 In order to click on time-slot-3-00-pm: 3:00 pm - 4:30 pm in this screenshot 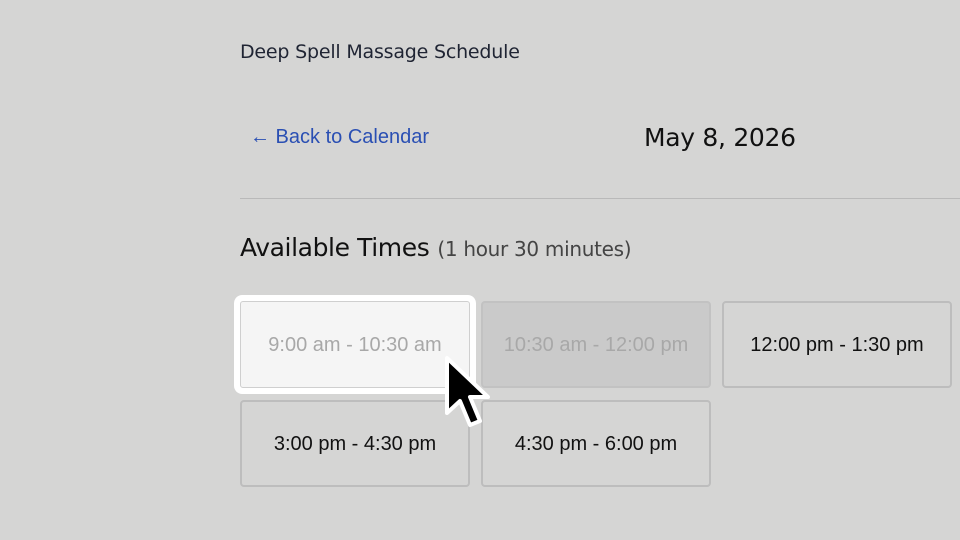, I will do `click(355, 443)`.